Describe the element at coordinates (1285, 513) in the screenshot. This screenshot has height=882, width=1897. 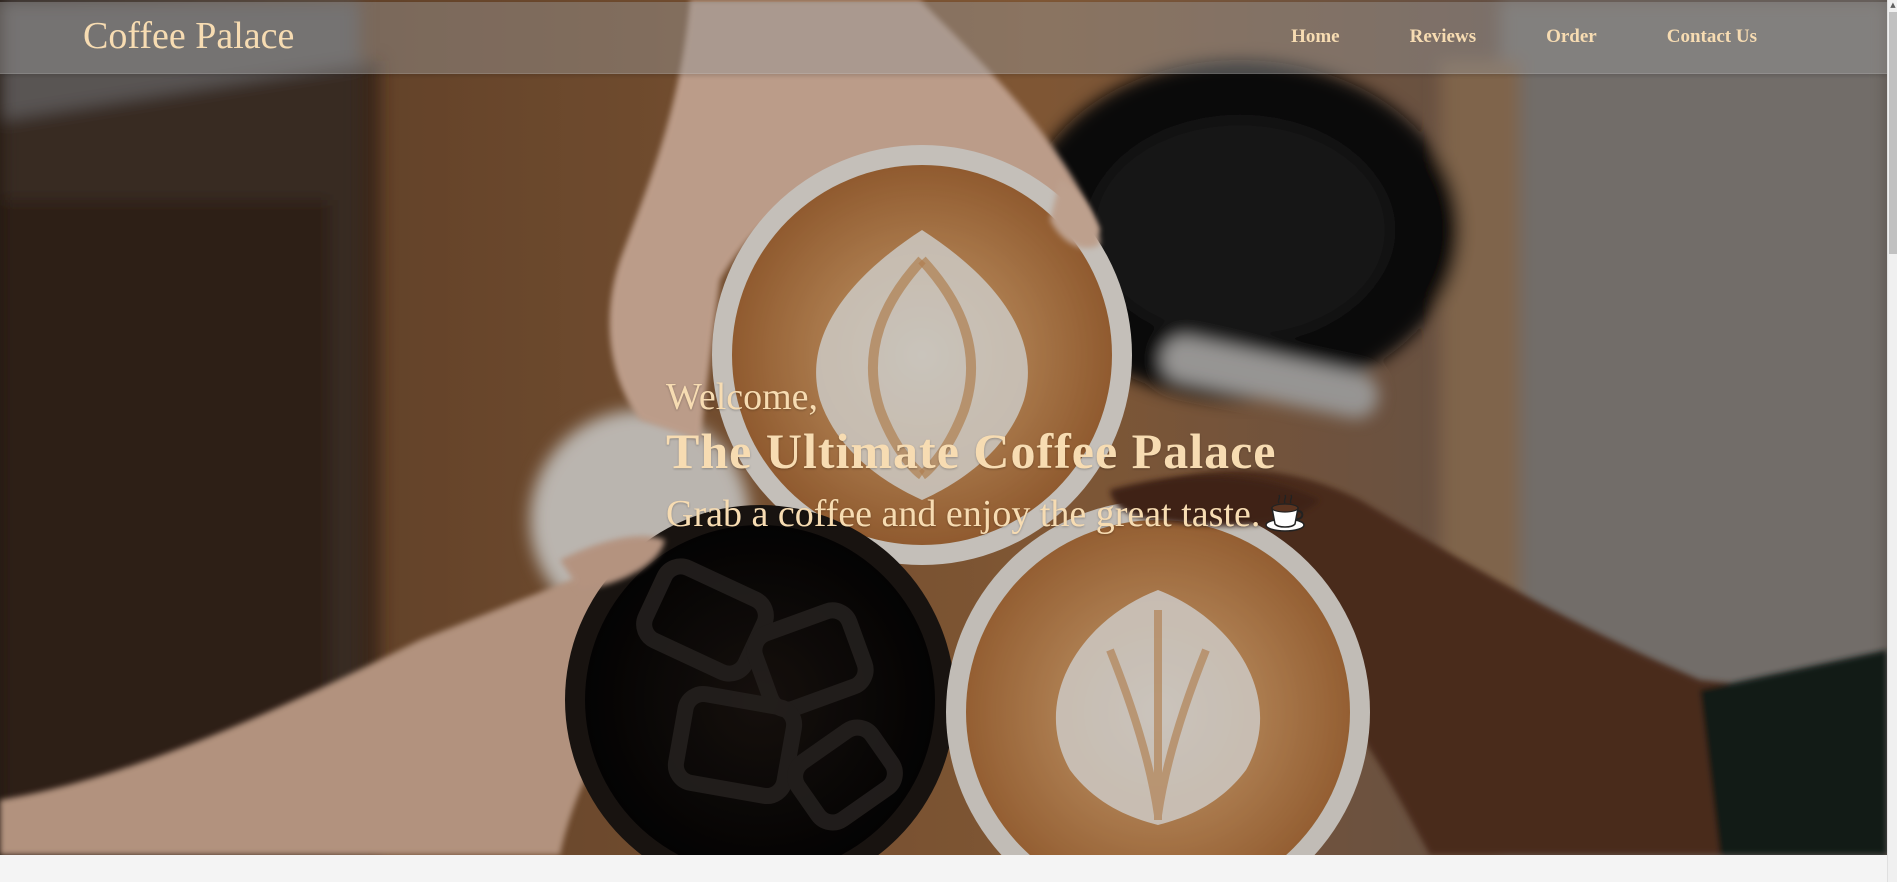
I see `coffee-cup-icon` at that location.